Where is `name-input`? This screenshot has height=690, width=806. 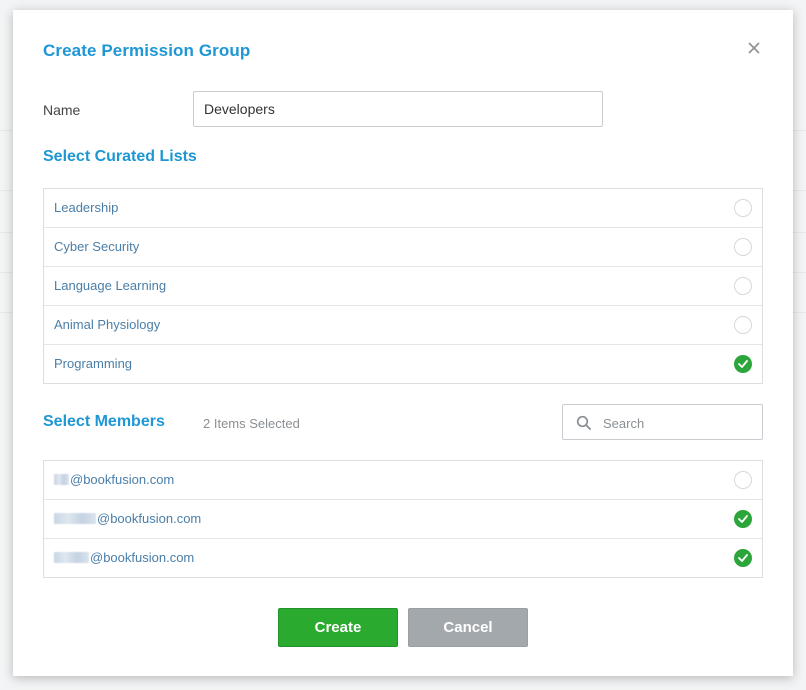 name-input is located at coordinates (398, 109).